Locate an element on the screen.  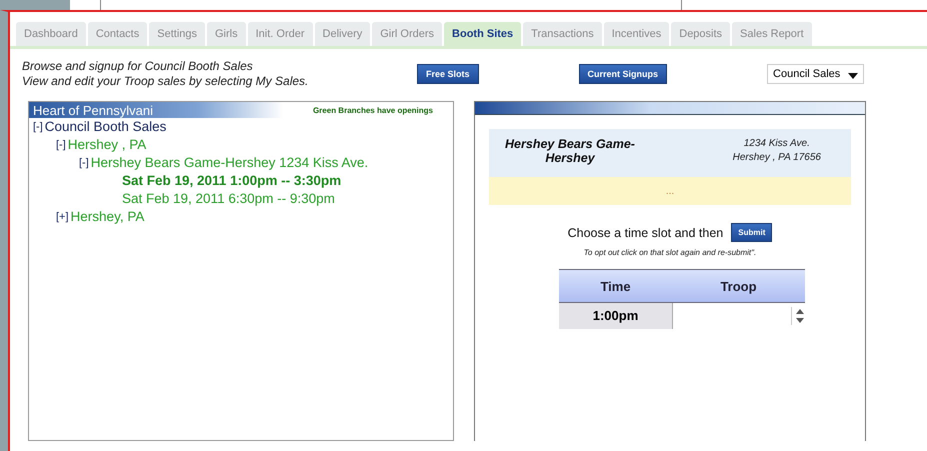
tree-item: Hershey , PA is located at coordinates (107, 145).